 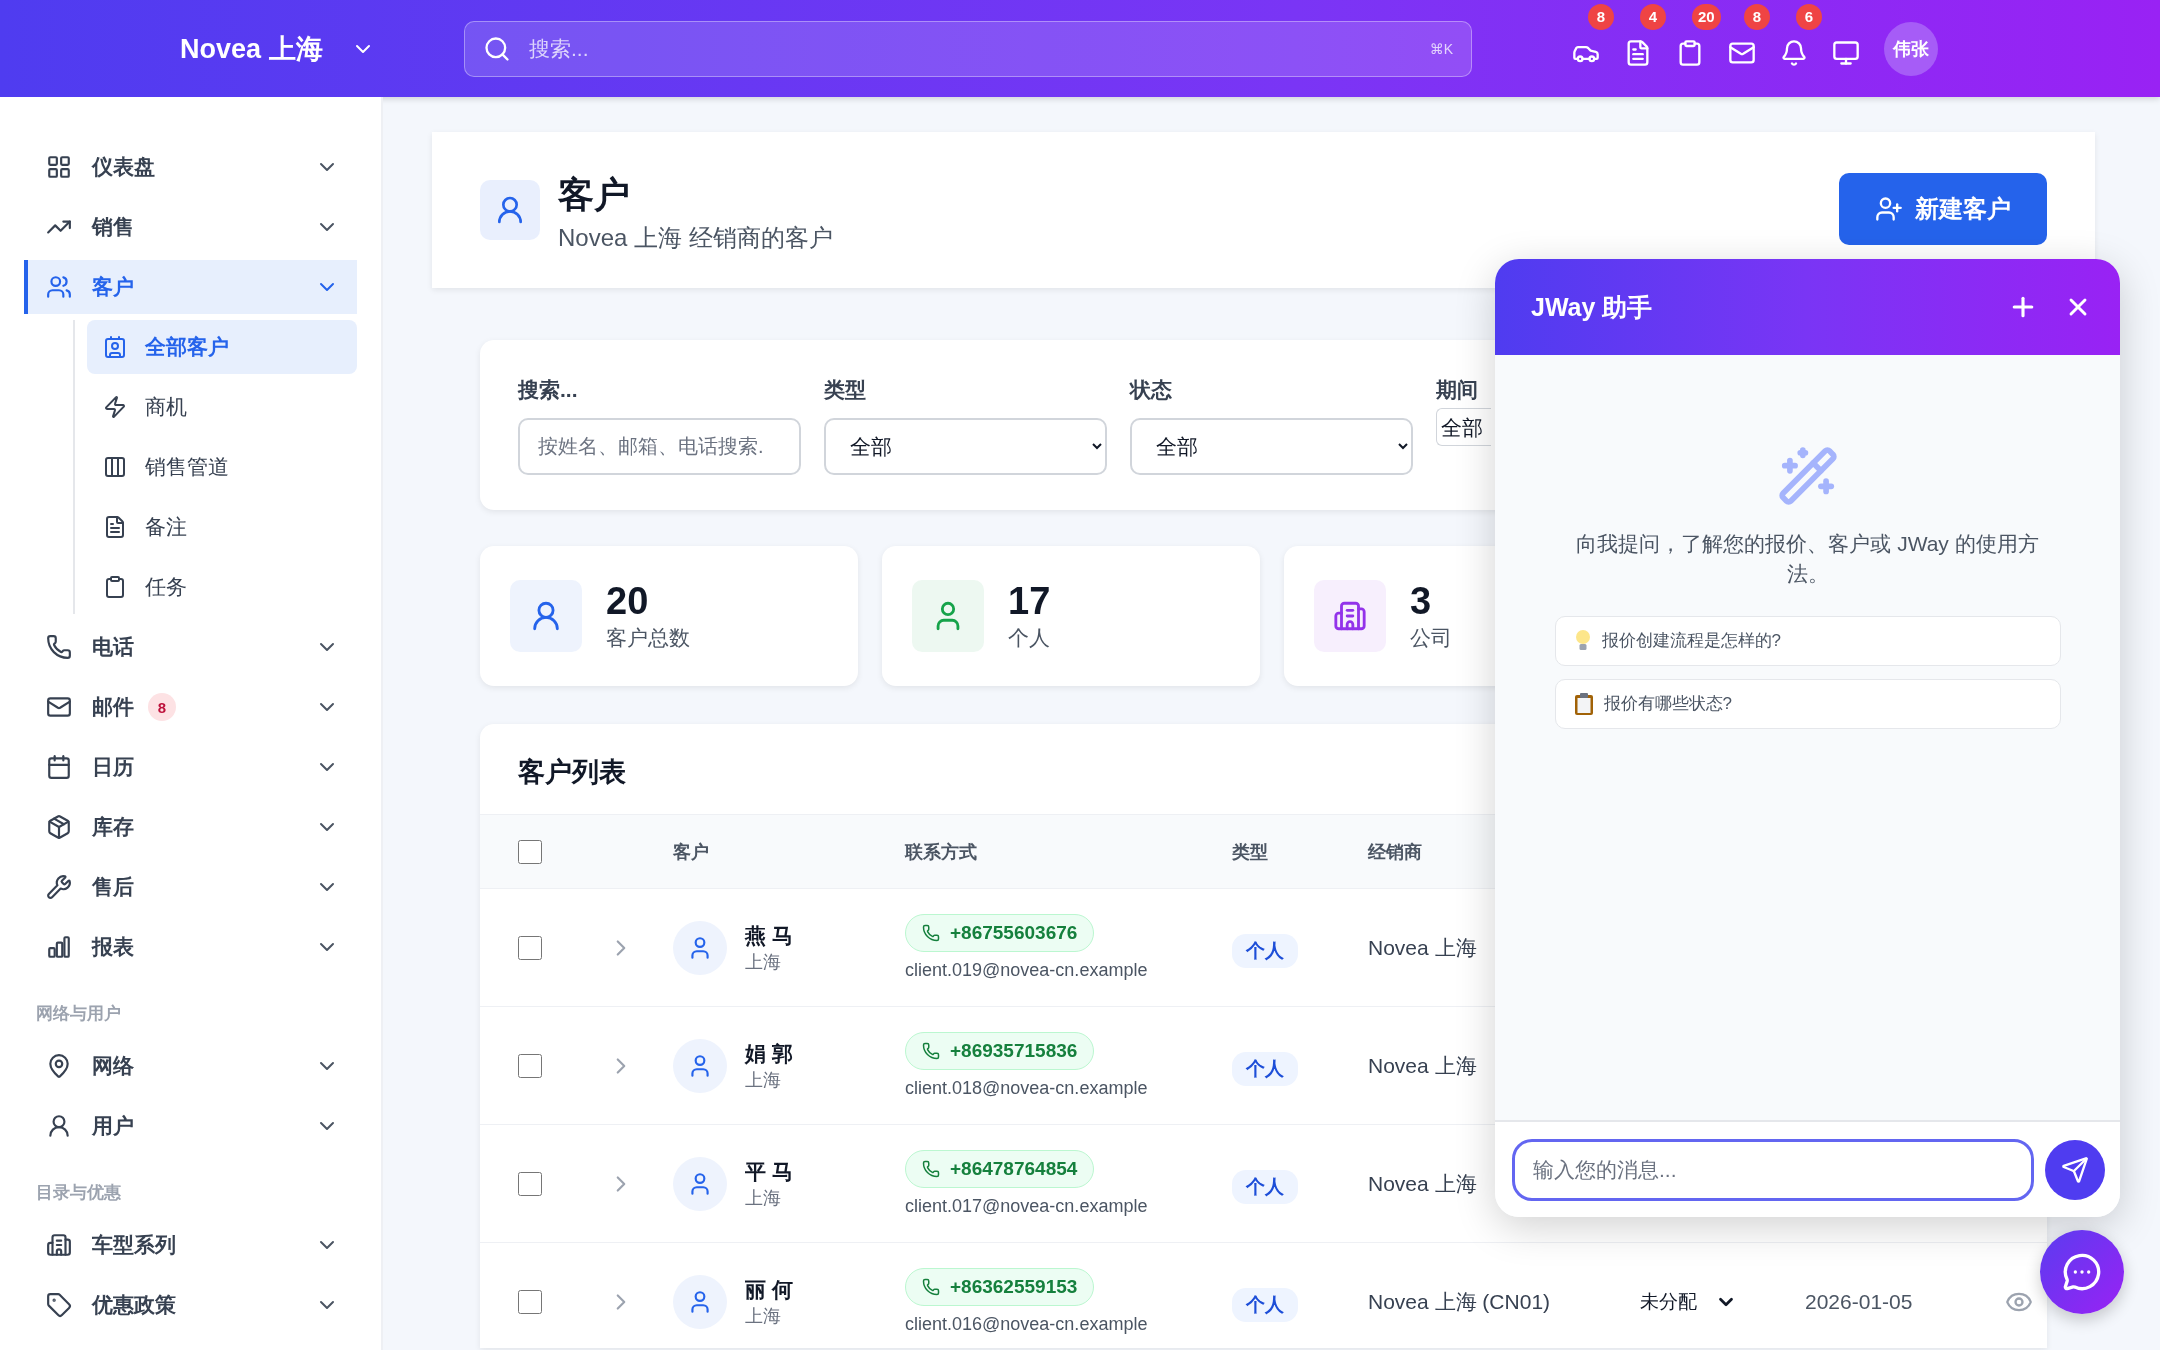 I want to click on monitor-button, so click(x=1846, y=52).